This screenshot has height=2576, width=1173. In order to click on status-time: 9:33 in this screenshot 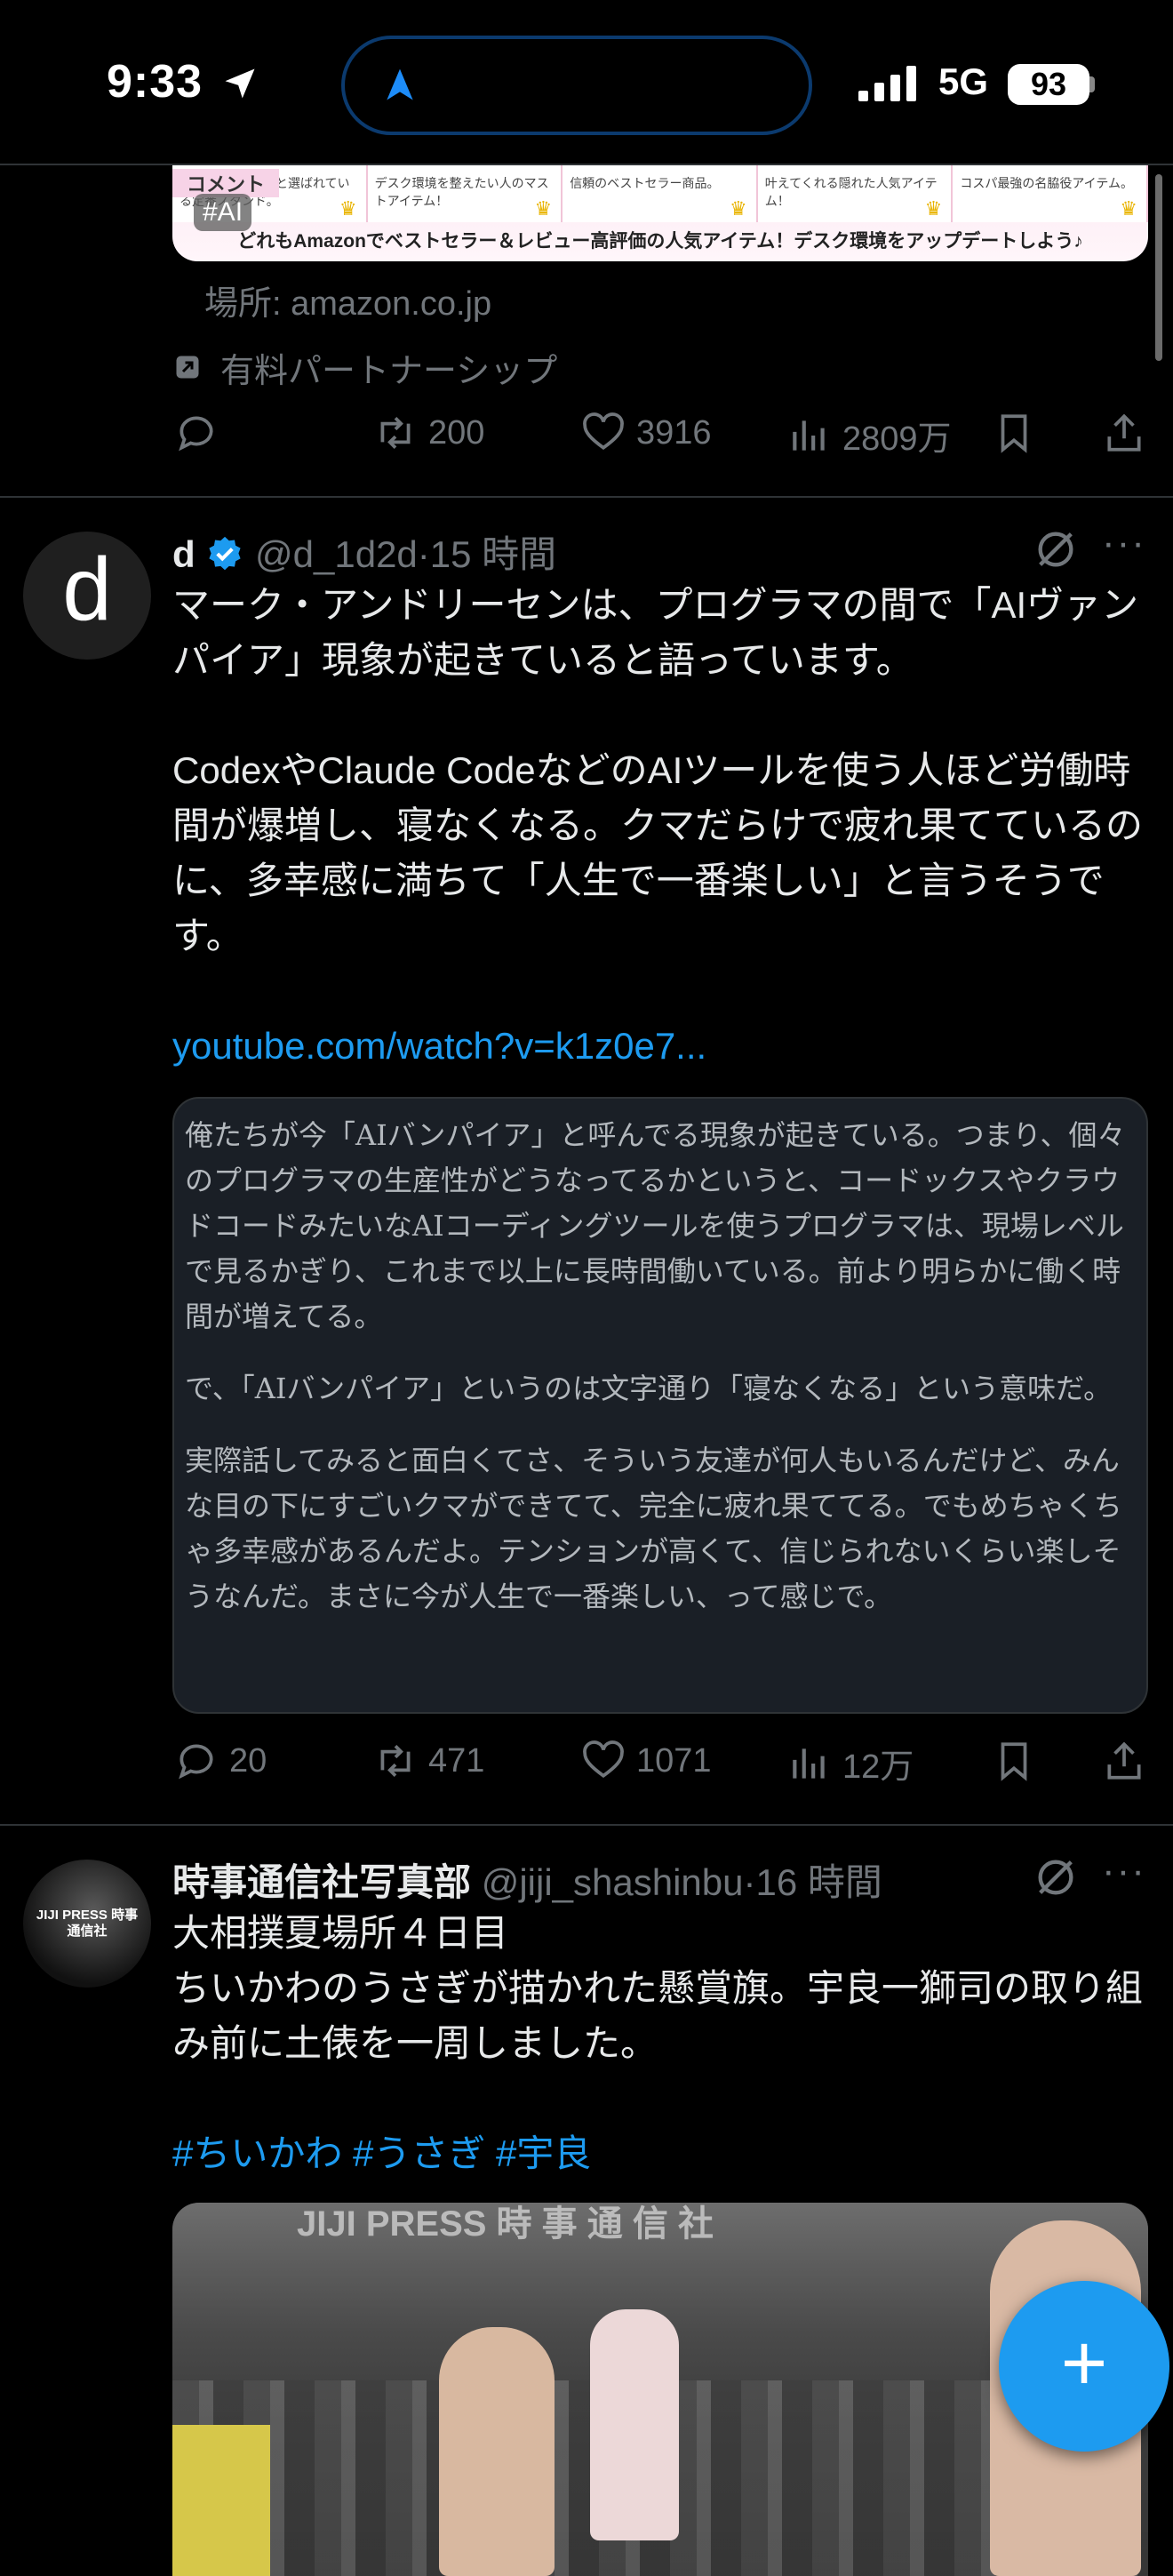, I will do `click(155, 82)`.